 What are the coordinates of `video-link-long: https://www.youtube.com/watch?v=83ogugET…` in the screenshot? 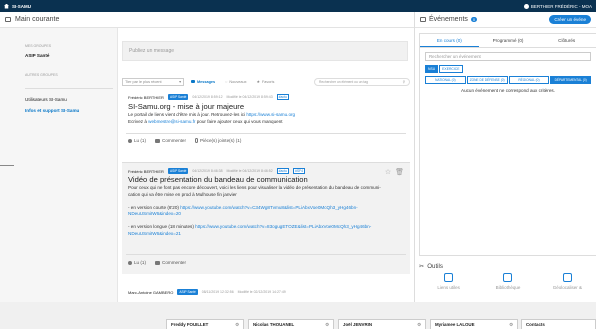 It's located at (283, 226).